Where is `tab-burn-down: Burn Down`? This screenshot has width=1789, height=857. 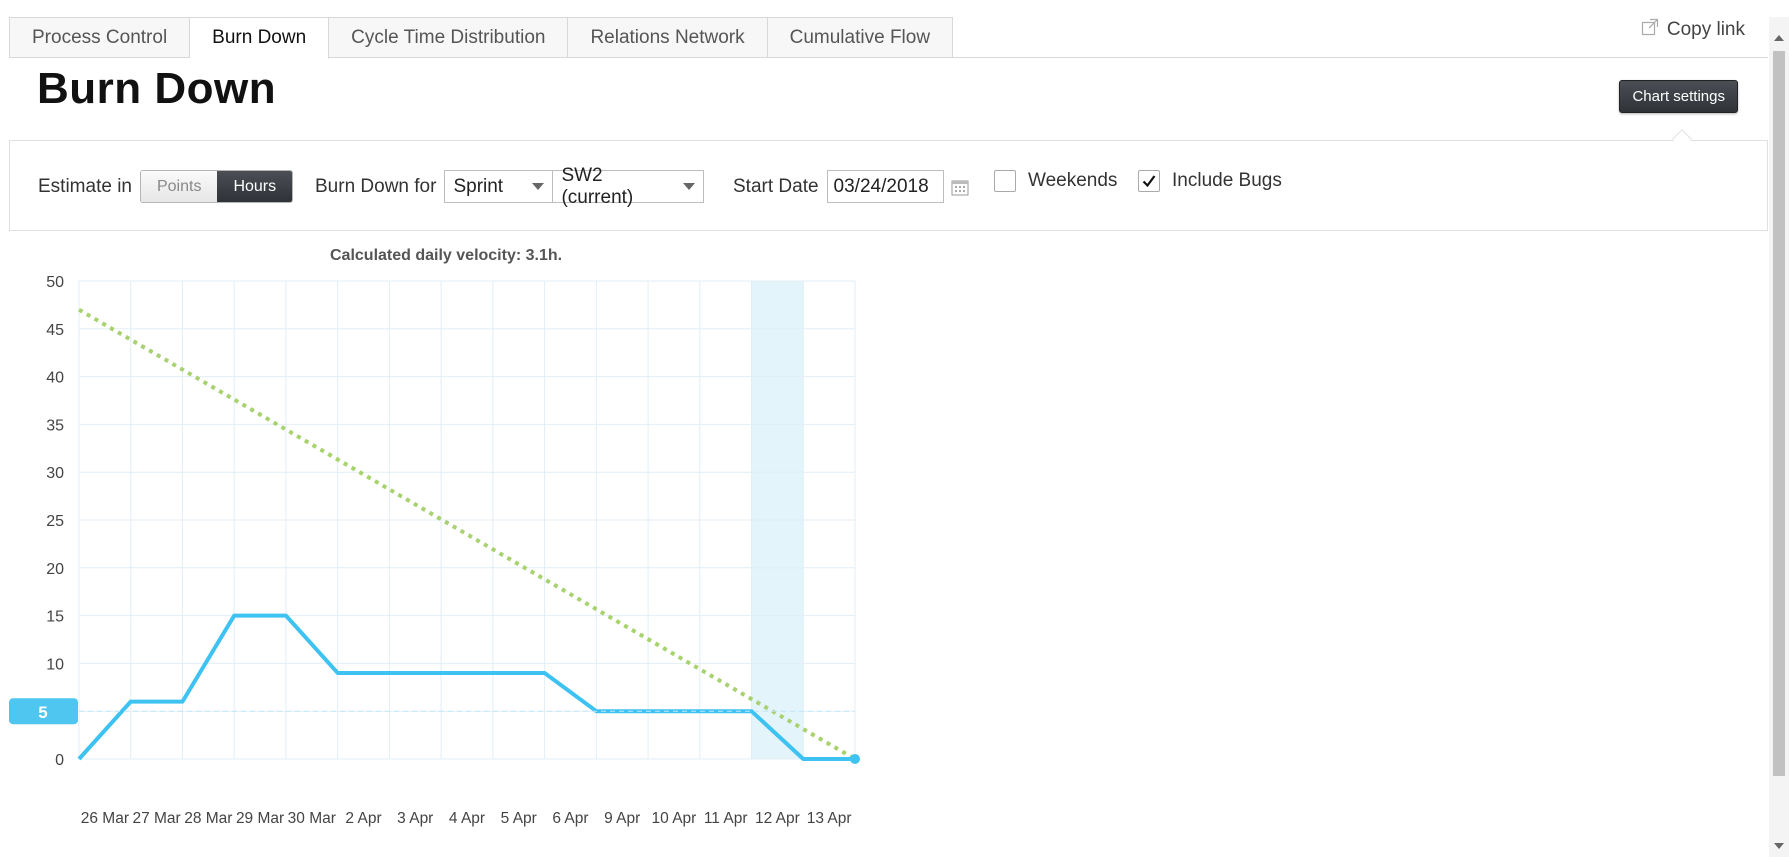
tab-burn-down: Burn Down is located at coordinates (260, 38).